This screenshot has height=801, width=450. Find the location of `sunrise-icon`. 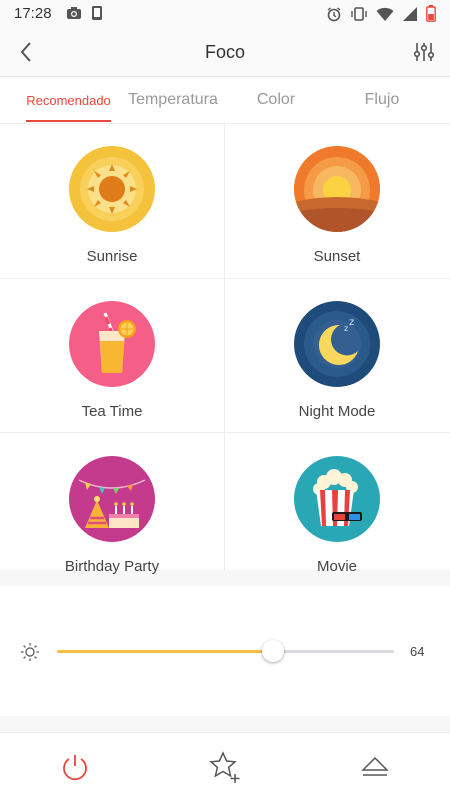

sunrise-icon is located at coordinates (112, 189).